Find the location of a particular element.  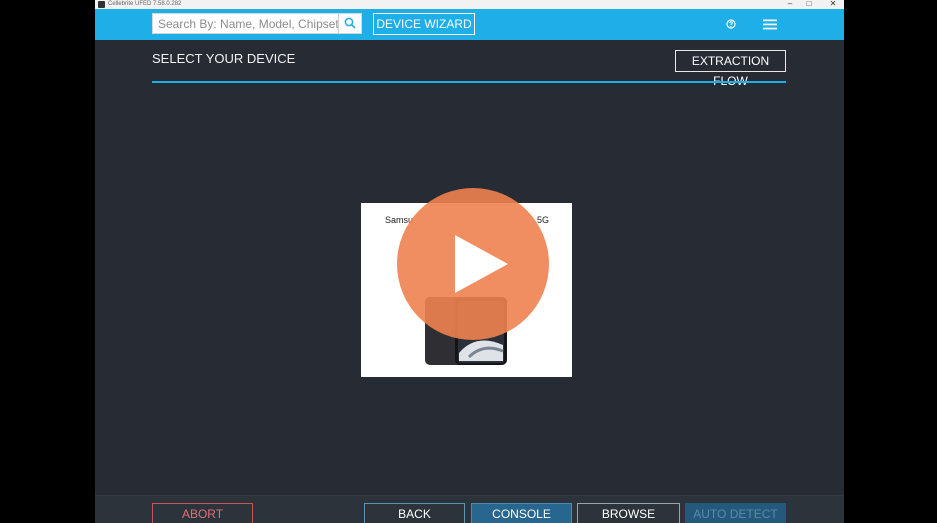

search-button is located at coordinates (349, 23).